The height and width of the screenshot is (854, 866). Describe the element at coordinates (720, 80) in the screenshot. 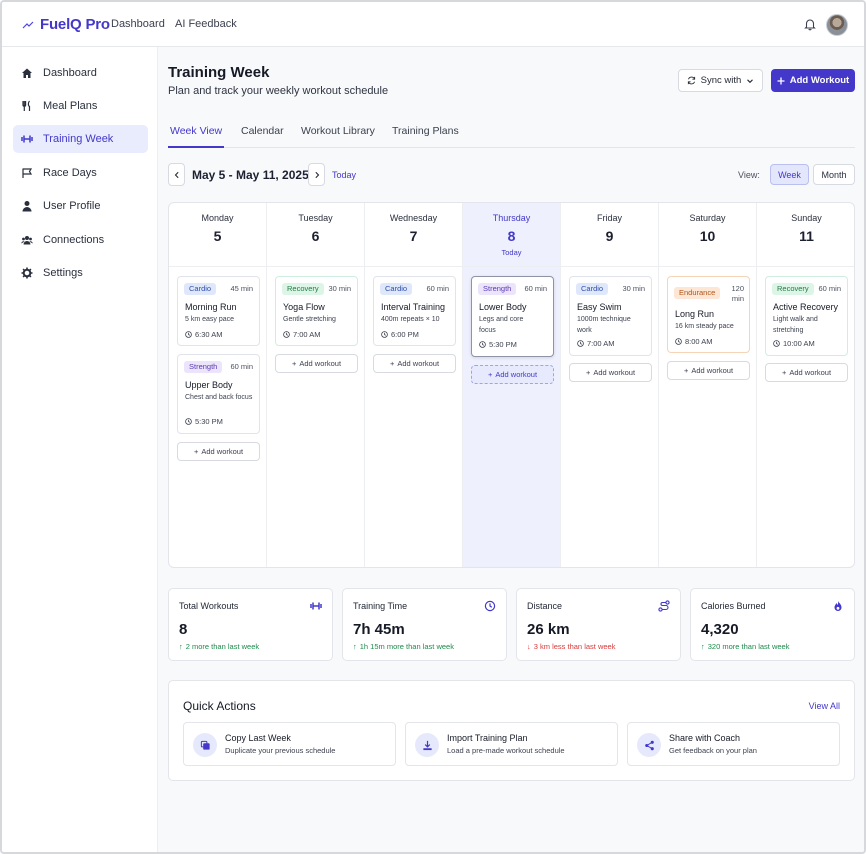

I see `sync-with-button: Sync with` at that location.